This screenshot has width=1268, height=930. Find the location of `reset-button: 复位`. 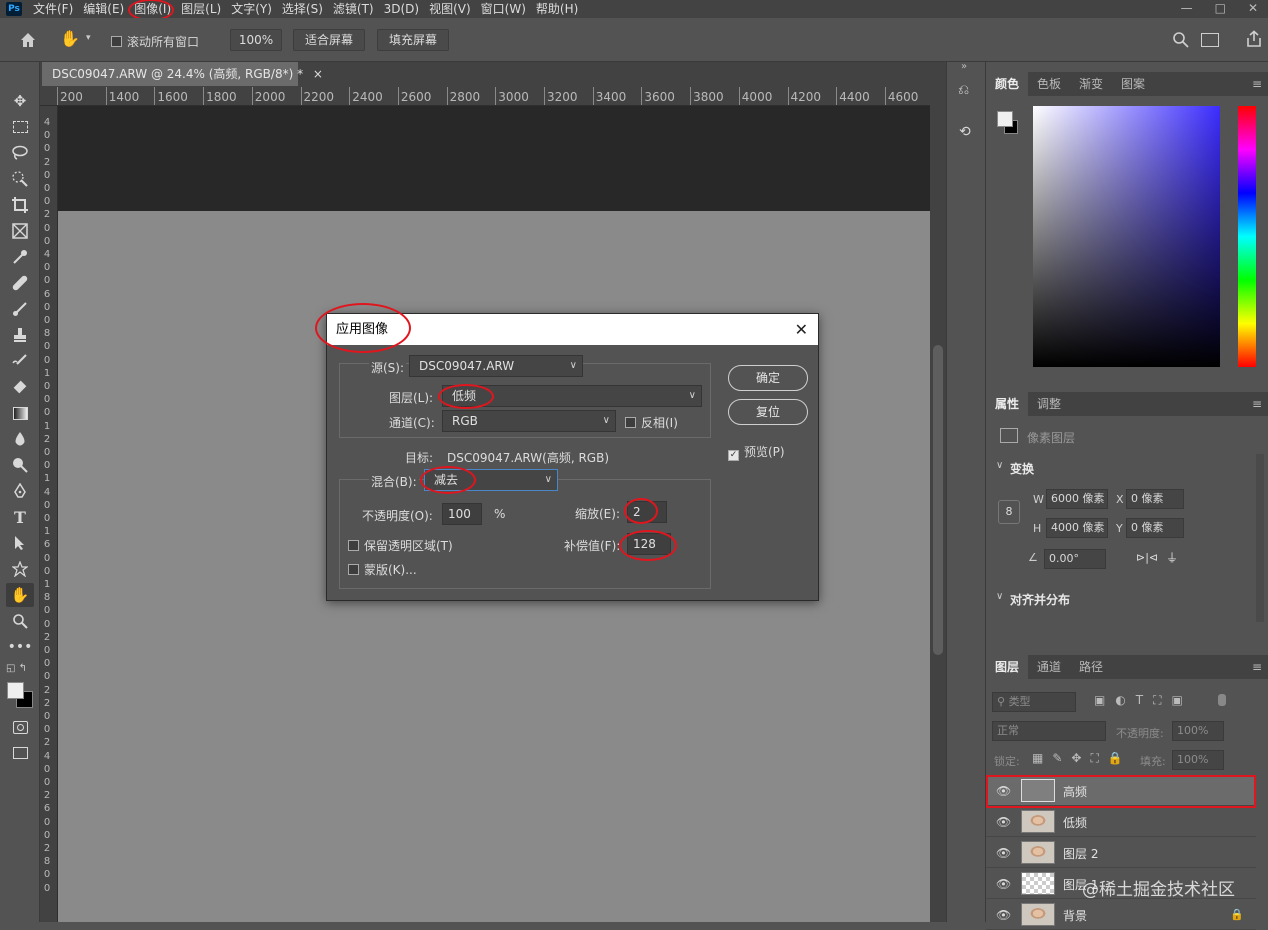

reset-button: 复位 is located at coordinates (768, 412).